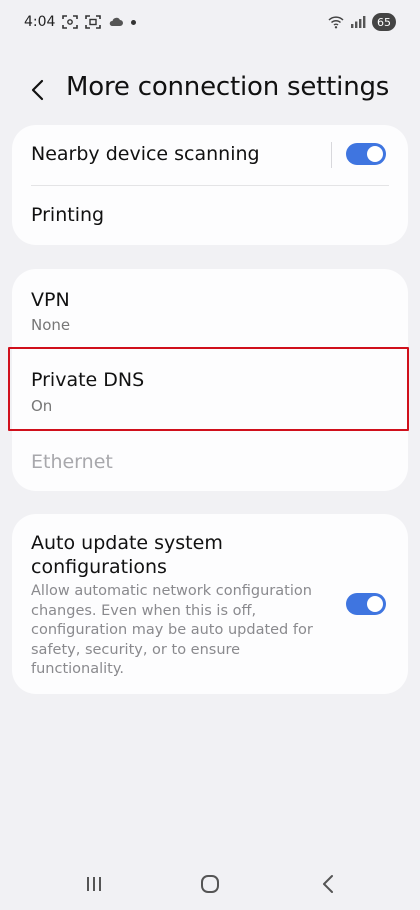 The image size is (420, 910). What do you see at coordinates (93, 22) in the screenshot?
I see `screen-record-icon` at bounding box center [93, 22].